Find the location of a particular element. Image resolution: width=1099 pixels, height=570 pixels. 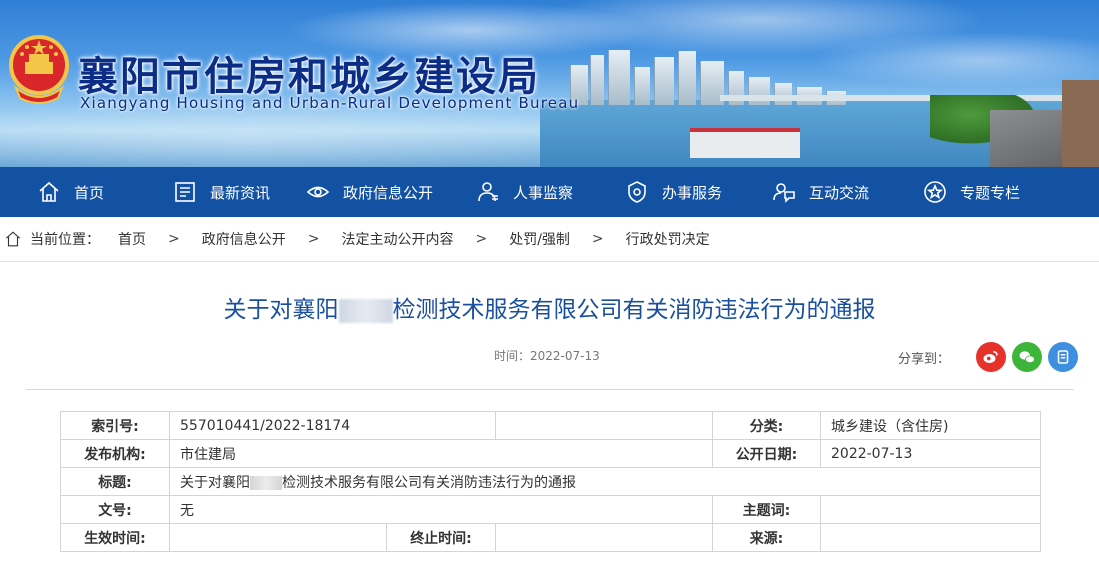

nav-item-gov-info: 政府信息公开 is located at coordinates (390, 192).